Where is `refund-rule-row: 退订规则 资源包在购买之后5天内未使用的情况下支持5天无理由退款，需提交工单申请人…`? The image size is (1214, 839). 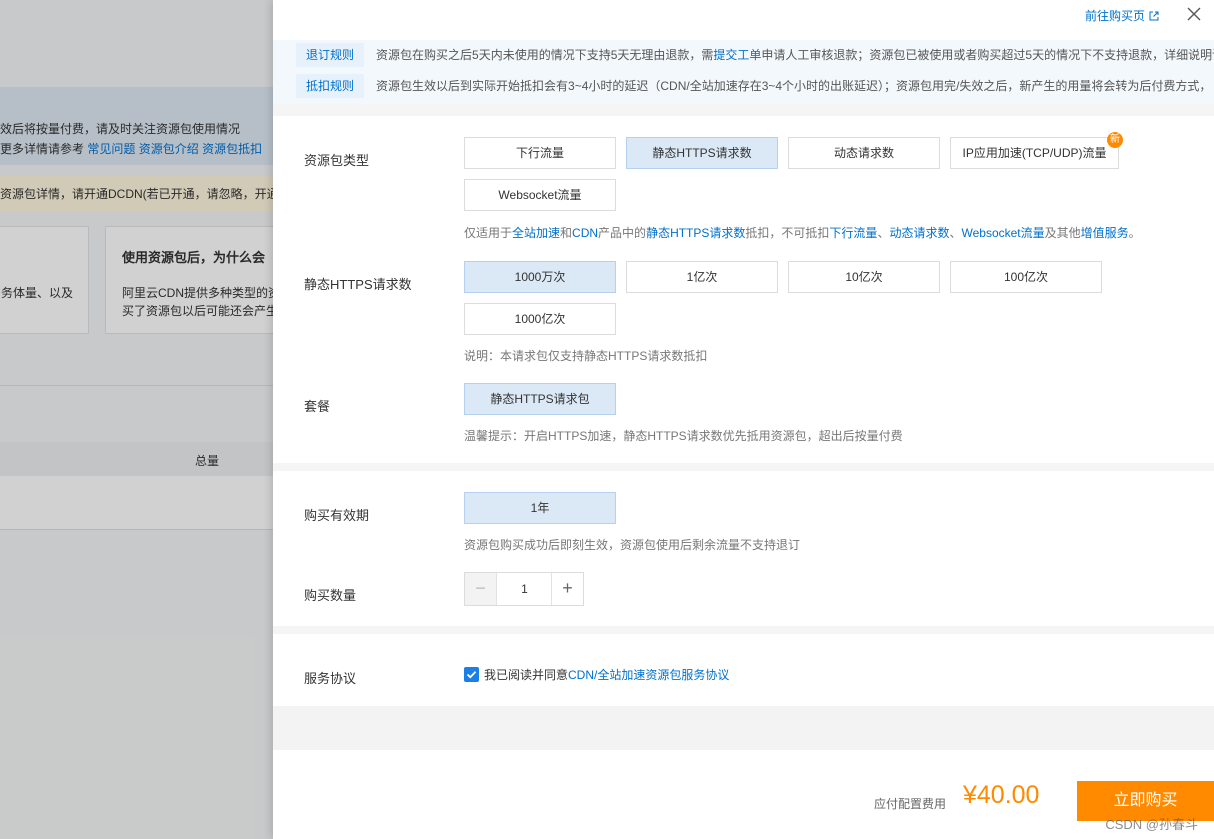 refund-rule-row: 退订规则 资源包在购买之后5天内未使用的情况下支持5天无理由退款，需提交工单申请人… is located at coordinates (755, 55).